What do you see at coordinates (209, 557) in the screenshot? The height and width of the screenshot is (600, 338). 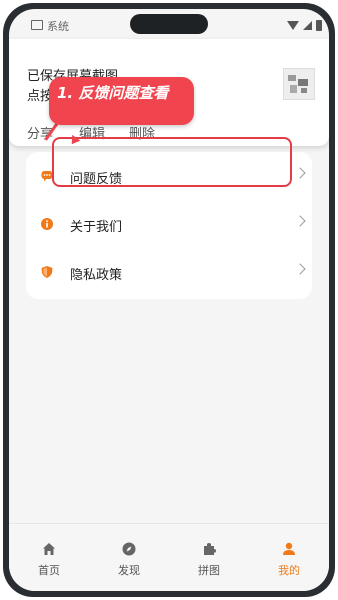 I see `nav-item-puzzle: 拼图` at bounding box center [209, 557].